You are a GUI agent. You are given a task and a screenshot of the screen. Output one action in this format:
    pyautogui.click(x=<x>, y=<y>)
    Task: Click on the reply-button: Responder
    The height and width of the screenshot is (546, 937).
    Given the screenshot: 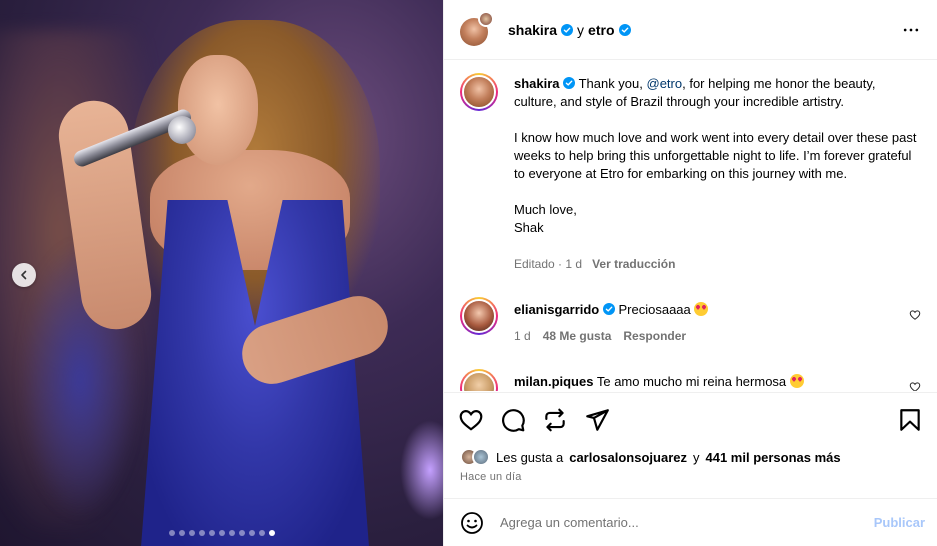 What is the action you would take?
    pyautogui.click(x=654, y=336)
    